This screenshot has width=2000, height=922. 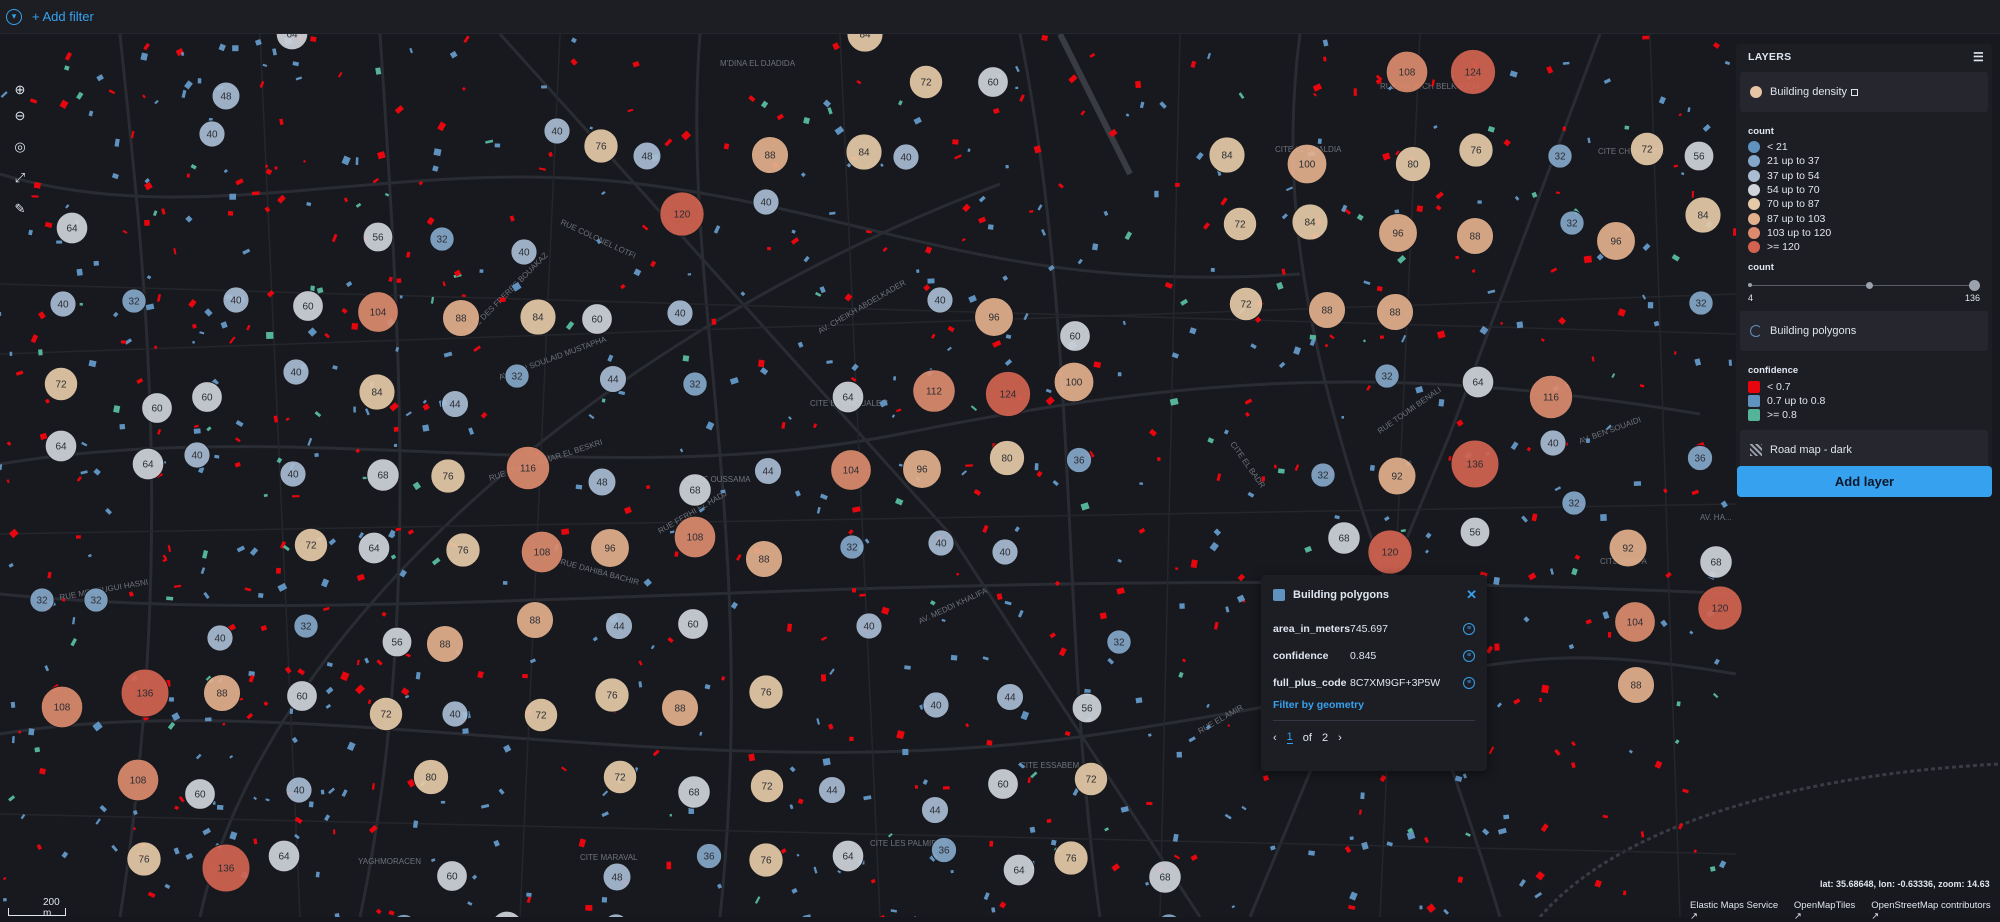 I want to click on density-cluster: 136, so click(x=226, y=868).